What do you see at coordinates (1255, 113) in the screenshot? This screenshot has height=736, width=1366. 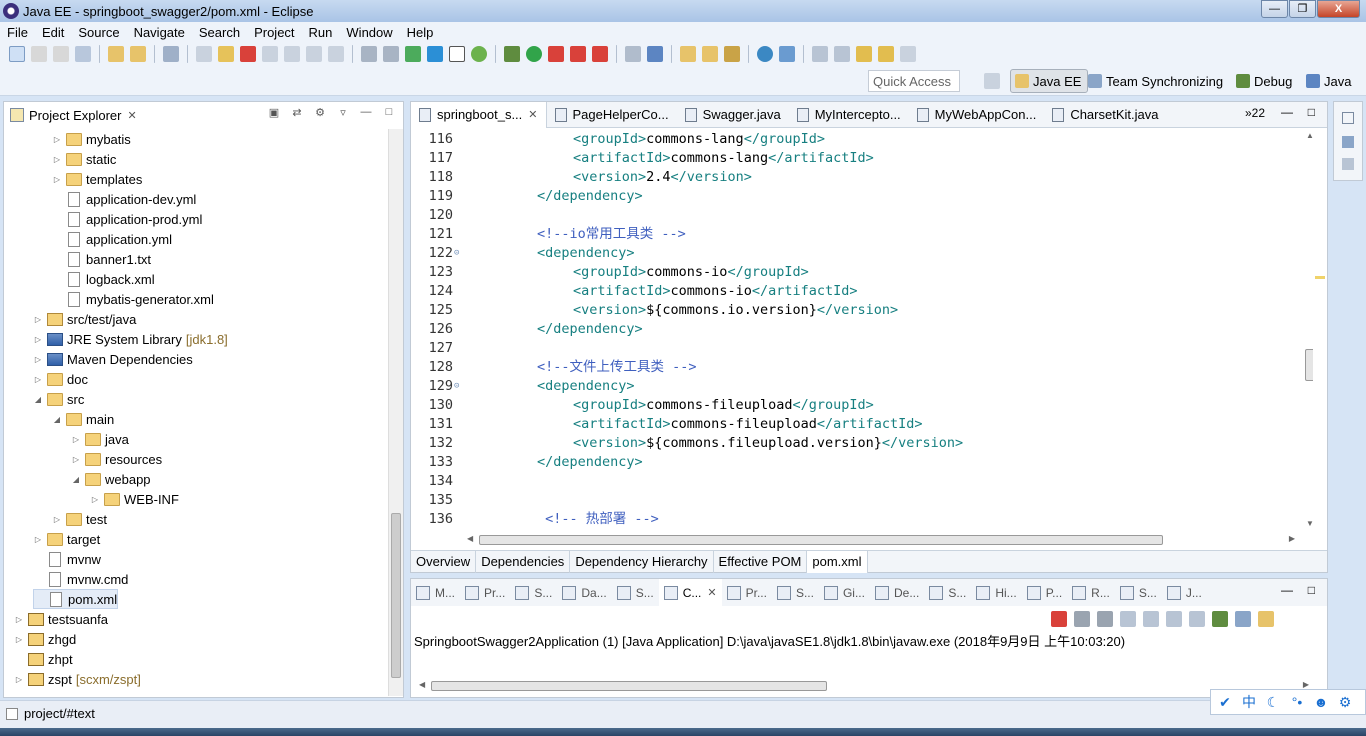 I see `editor-tab-overflow: »22` at bounding box center [1255, 113].